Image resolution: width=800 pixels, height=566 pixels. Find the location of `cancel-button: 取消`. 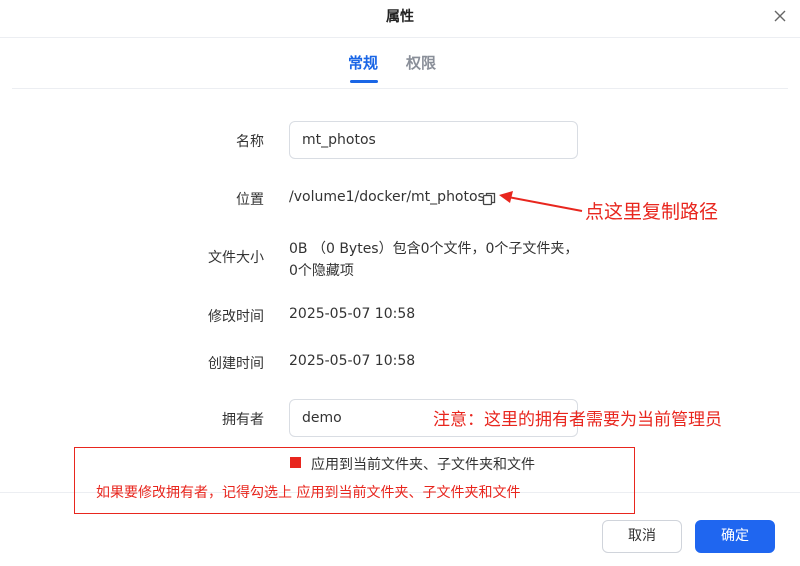

cancel-button: 取消 is located at coordinates (642, 536).